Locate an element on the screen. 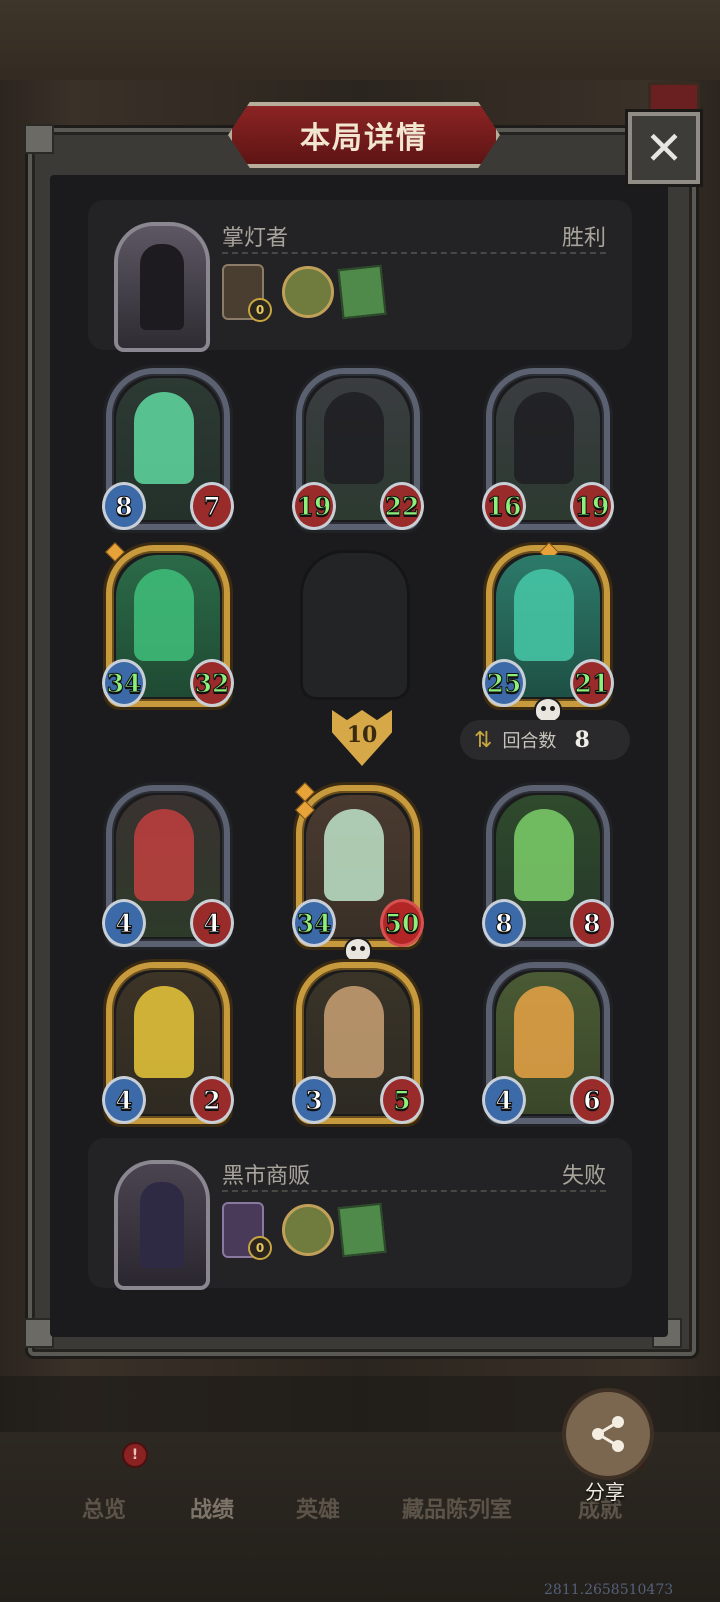  hero-portrait-black-market-dealer is located at coordinates (162, 1225).